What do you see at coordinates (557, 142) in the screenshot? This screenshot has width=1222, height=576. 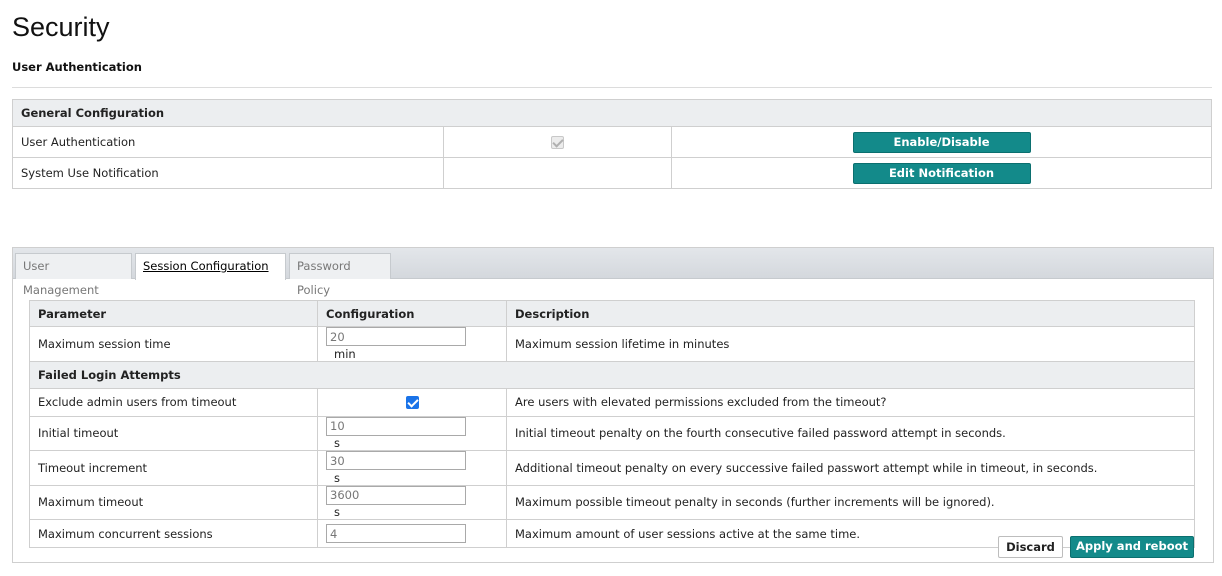 I see `user-authentication-checkbox` at bounding box center [557, 142].